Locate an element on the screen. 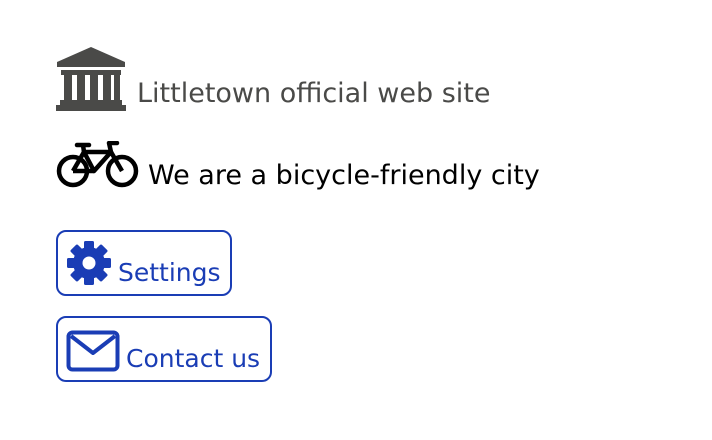 Image resolution: width=712 pixels, height=440 pixels. tagline-row: We are a bicycle-friendly city is located at coordinates (298, 165).